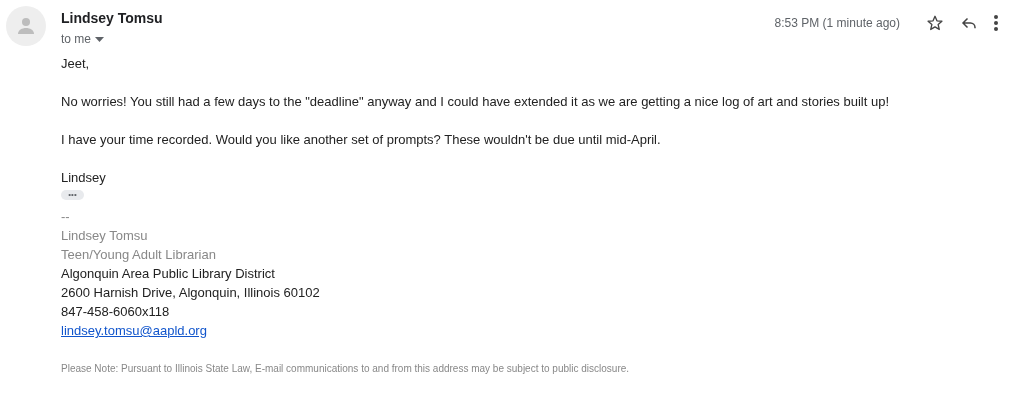 This screenshot has height=416, width=1012. What do you see at coordinates (935, 23) in the screenshot?
I see `star-button` at bounding box center [935, 23].